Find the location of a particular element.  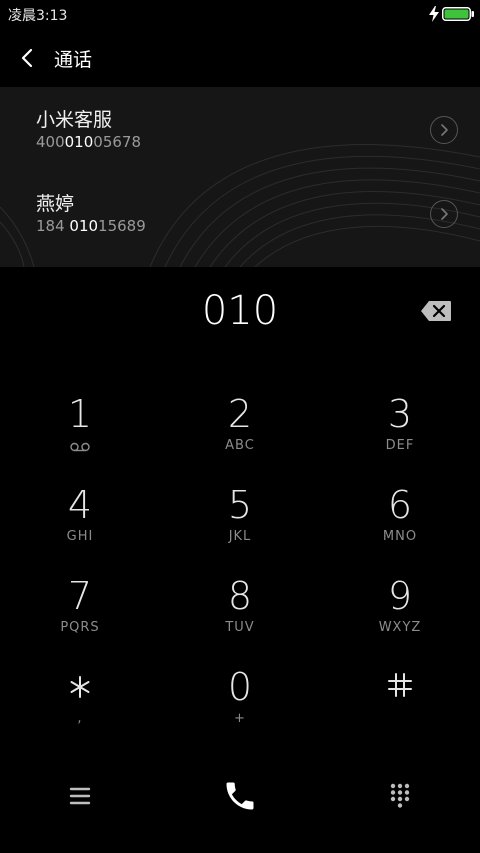

dial-display: 010 is located at coordinates (240, 312).